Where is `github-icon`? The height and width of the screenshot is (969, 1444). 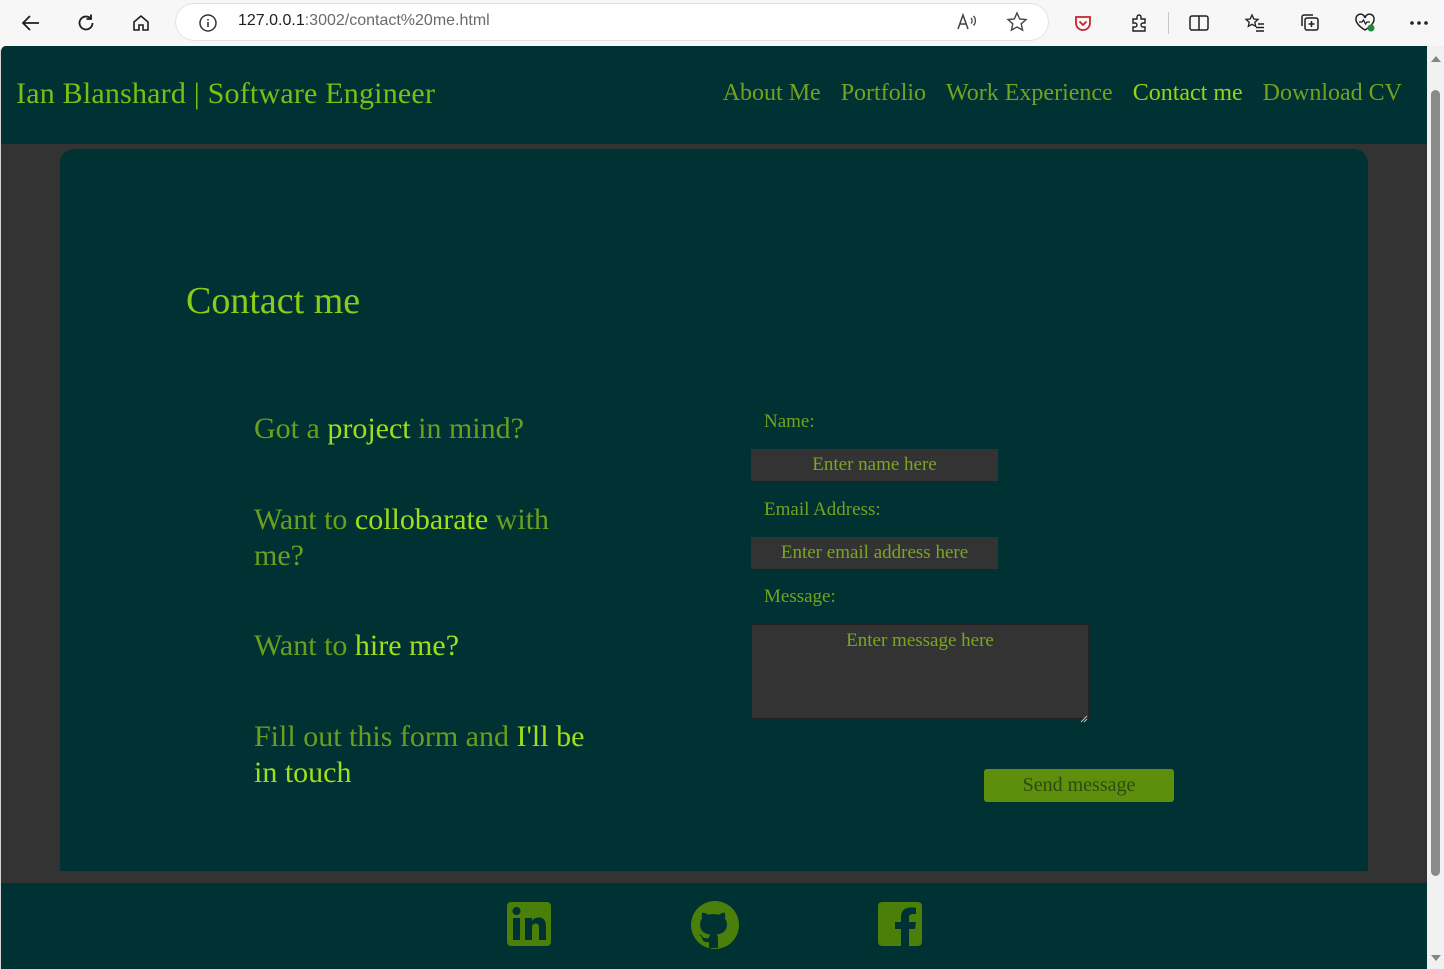
github-icon is located at coordinates (714, 924).